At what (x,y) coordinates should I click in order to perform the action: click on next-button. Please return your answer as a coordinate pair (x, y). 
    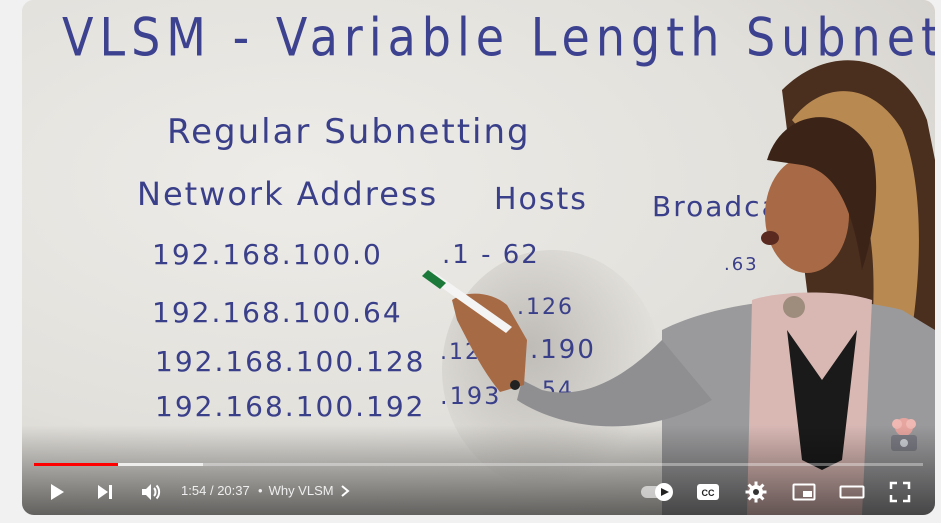
    Looking at the image, I should click on (105, 492).